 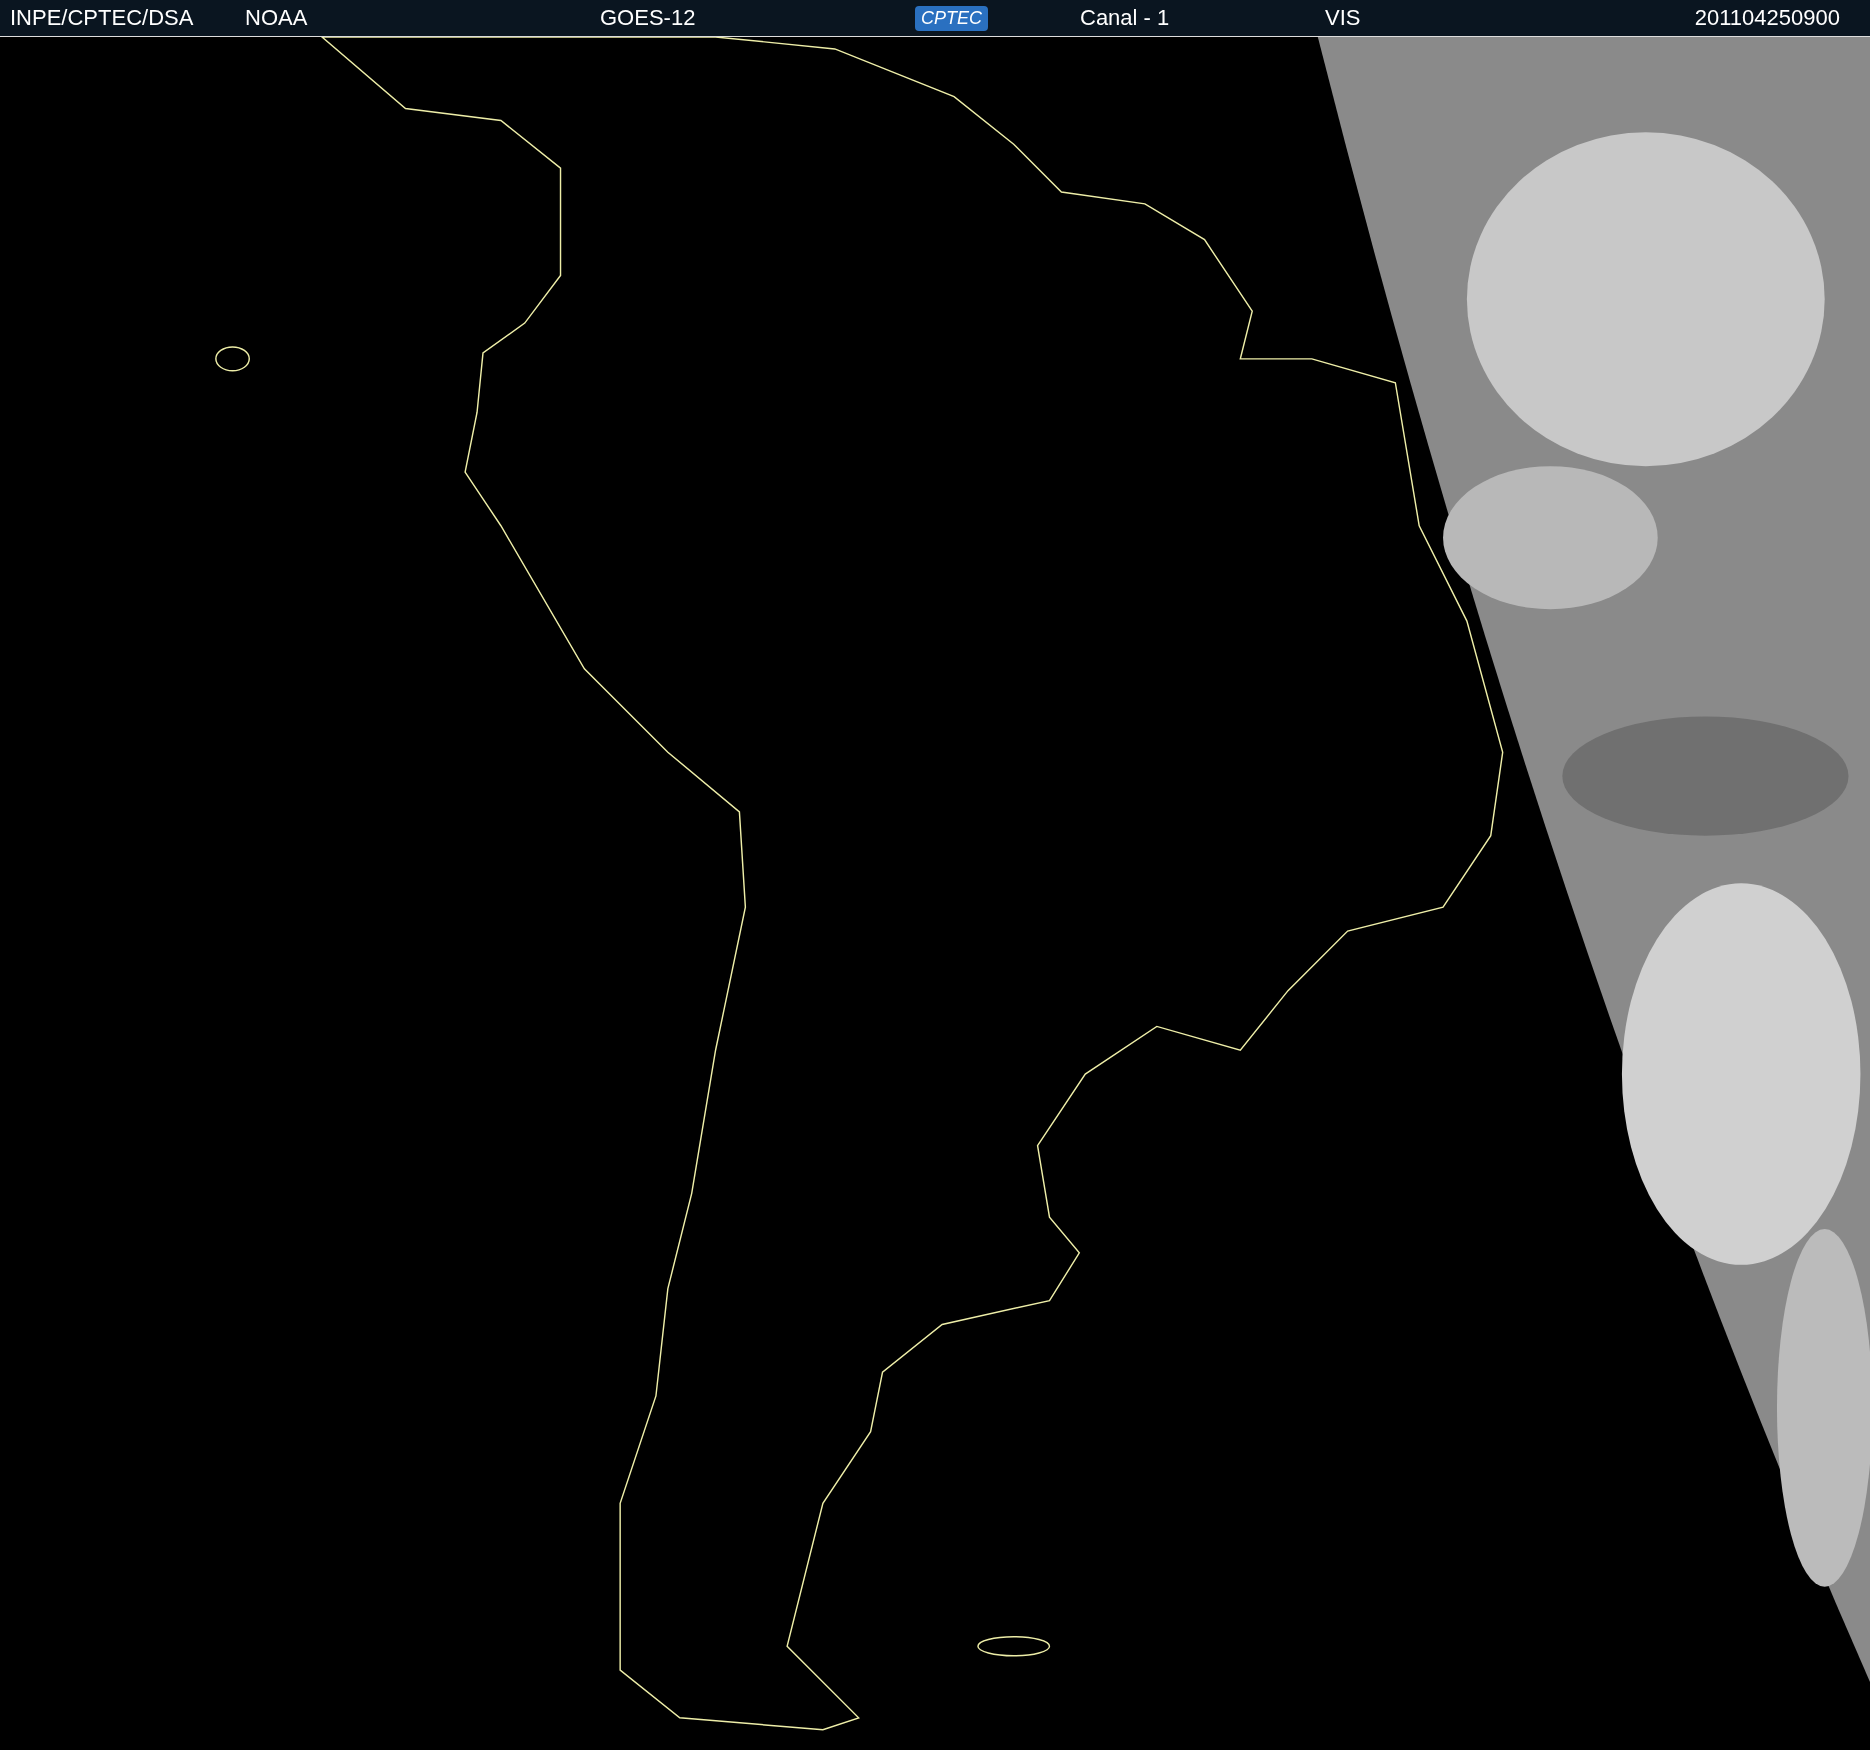 What do you see at coordinates (951, 18) in the screenshot?
I see `logo: CPTEC` at bounding box center [951, 18].